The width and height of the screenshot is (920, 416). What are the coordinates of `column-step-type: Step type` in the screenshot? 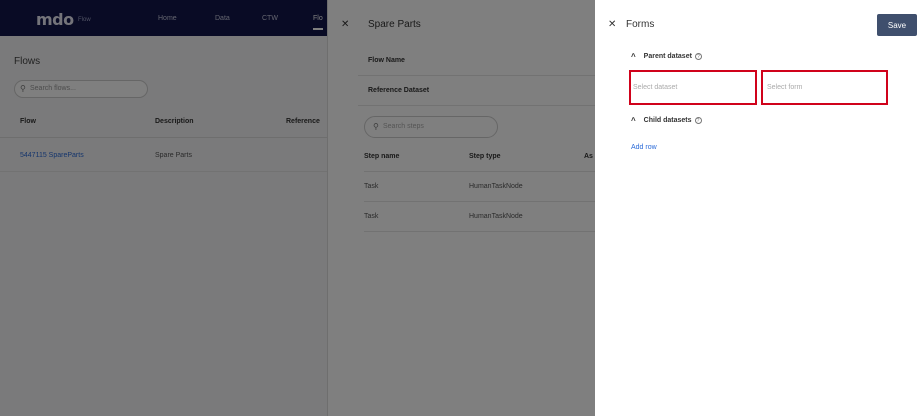 It's located at (485, 156).